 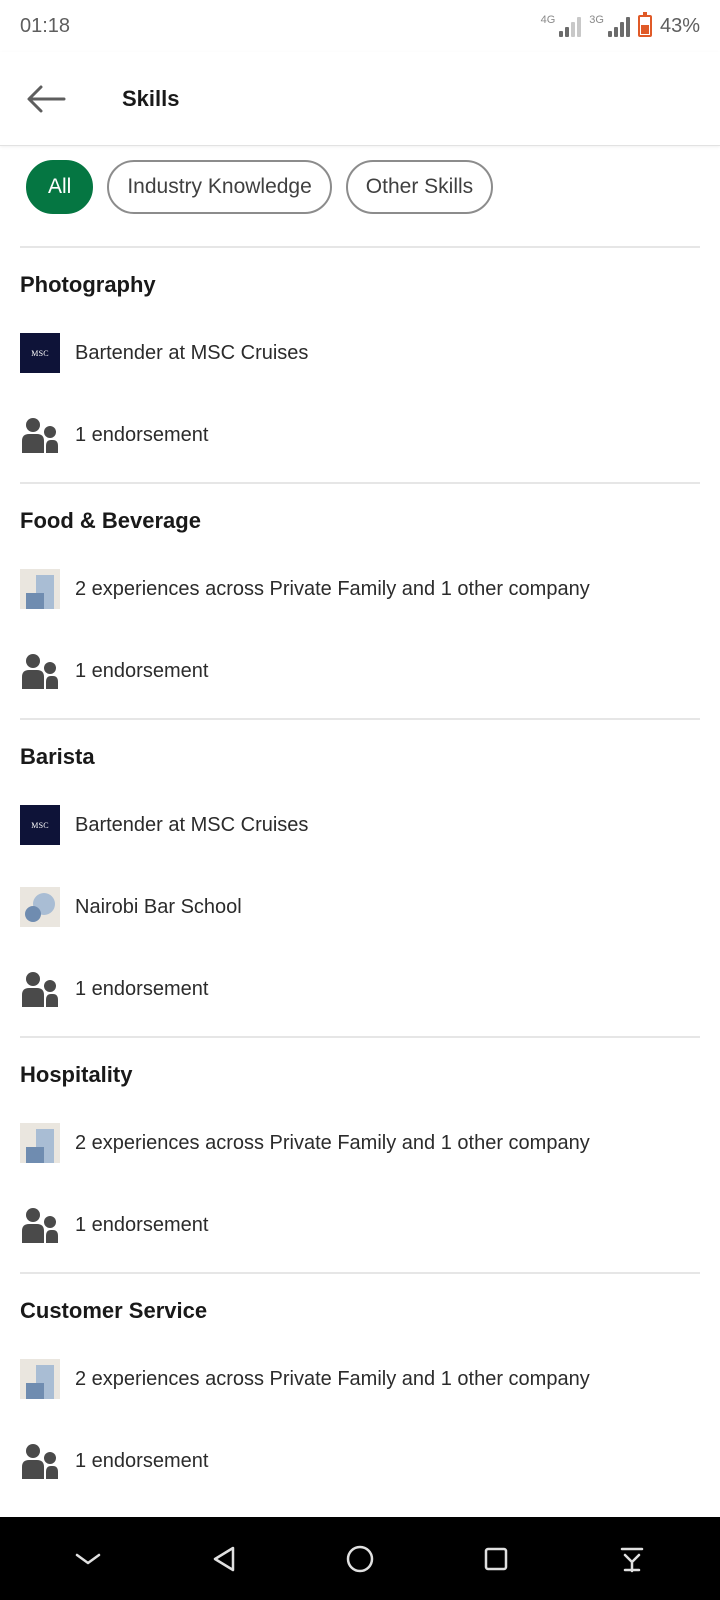 What do you see at coordinates (679, 25) in the screenshot?
I see `battery-percent: 43%` at bounding box center [679, 25].